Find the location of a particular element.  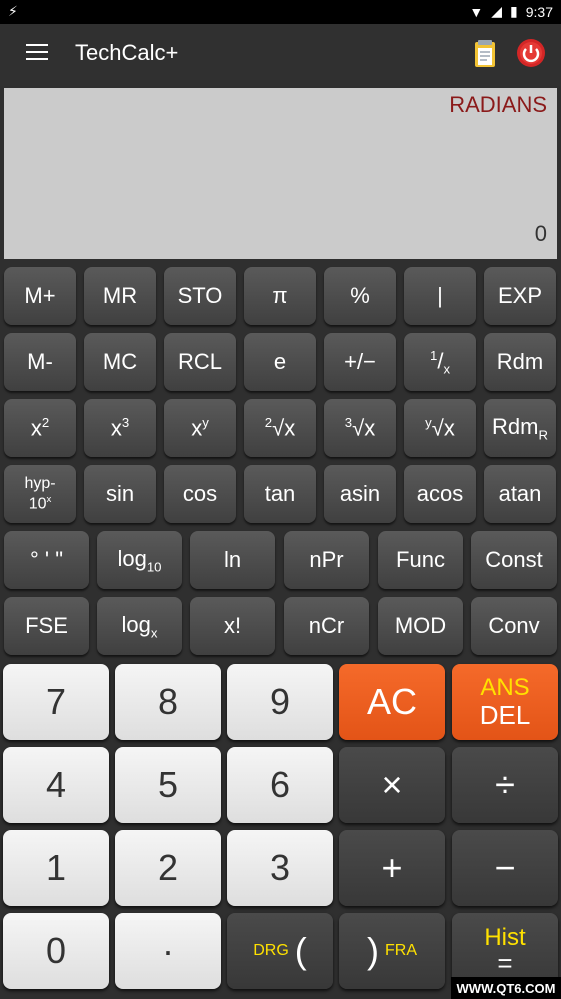

ncr-button: nCr is located at coordinates (326, 626).